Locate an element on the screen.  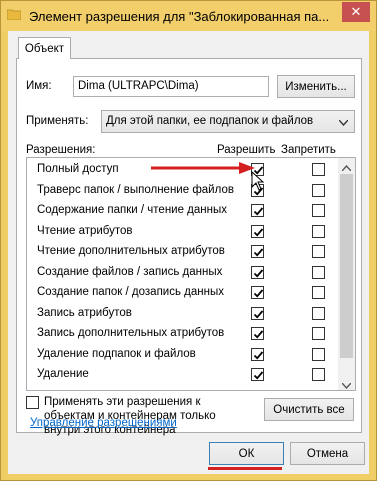
clear-all-label: Очистить все is located at coordinates (309, 409).